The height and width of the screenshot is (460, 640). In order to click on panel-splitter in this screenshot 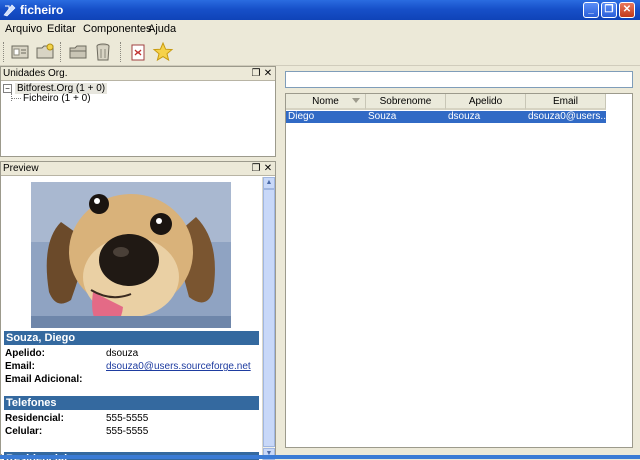, I will do `click(280, 258)`.